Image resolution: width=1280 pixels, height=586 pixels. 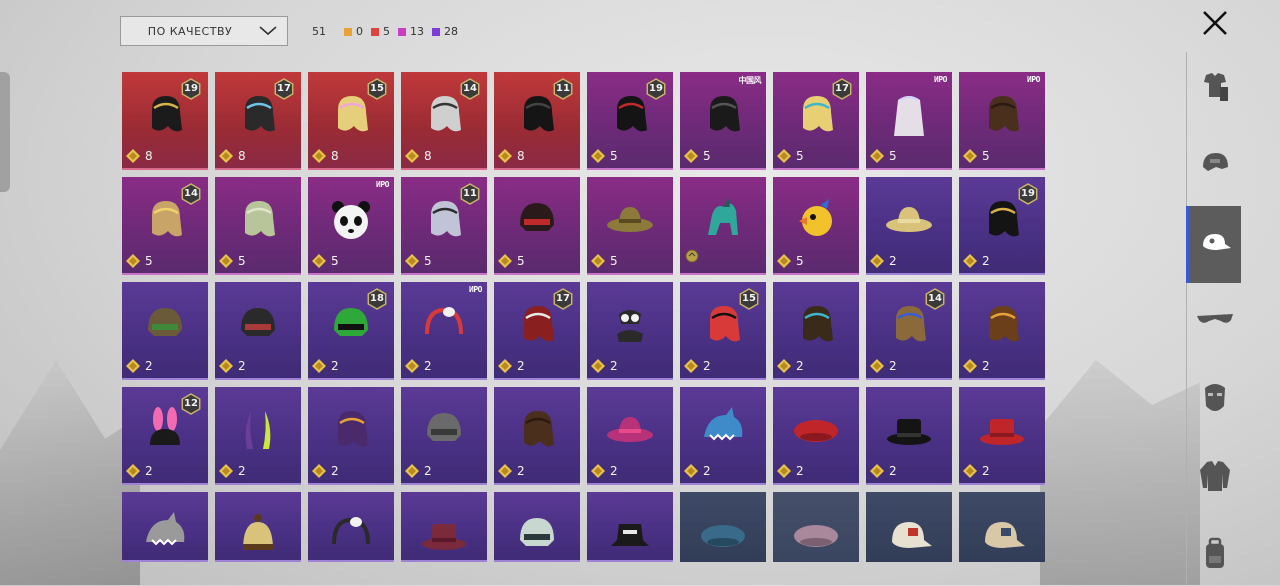 I want to click on sidebar-tab-outfit, so click(x=1214, y=88).